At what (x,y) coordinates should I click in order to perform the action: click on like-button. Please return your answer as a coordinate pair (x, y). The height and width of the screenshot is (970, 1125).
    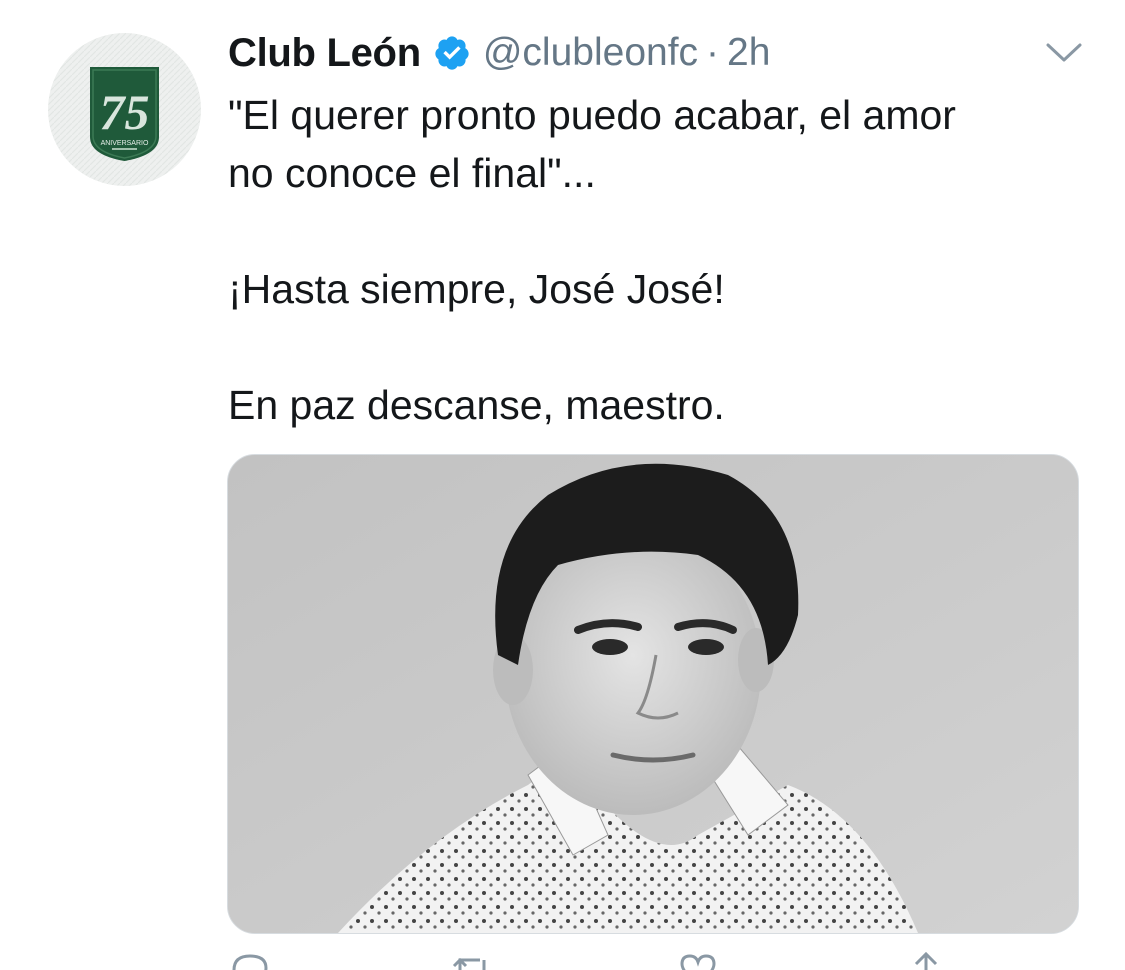
    Looking at the image, I should click on (706, 960).